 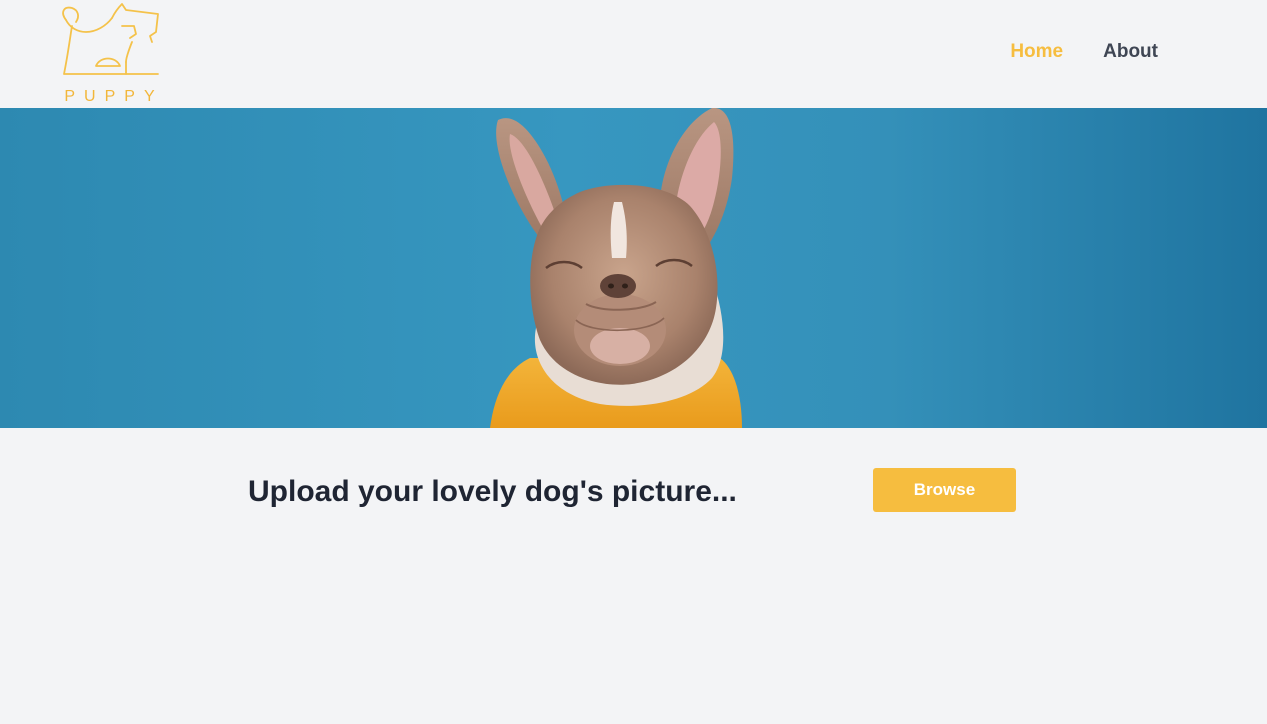 I want to click on main-nav: Home About, so click(x=1084, y=52).